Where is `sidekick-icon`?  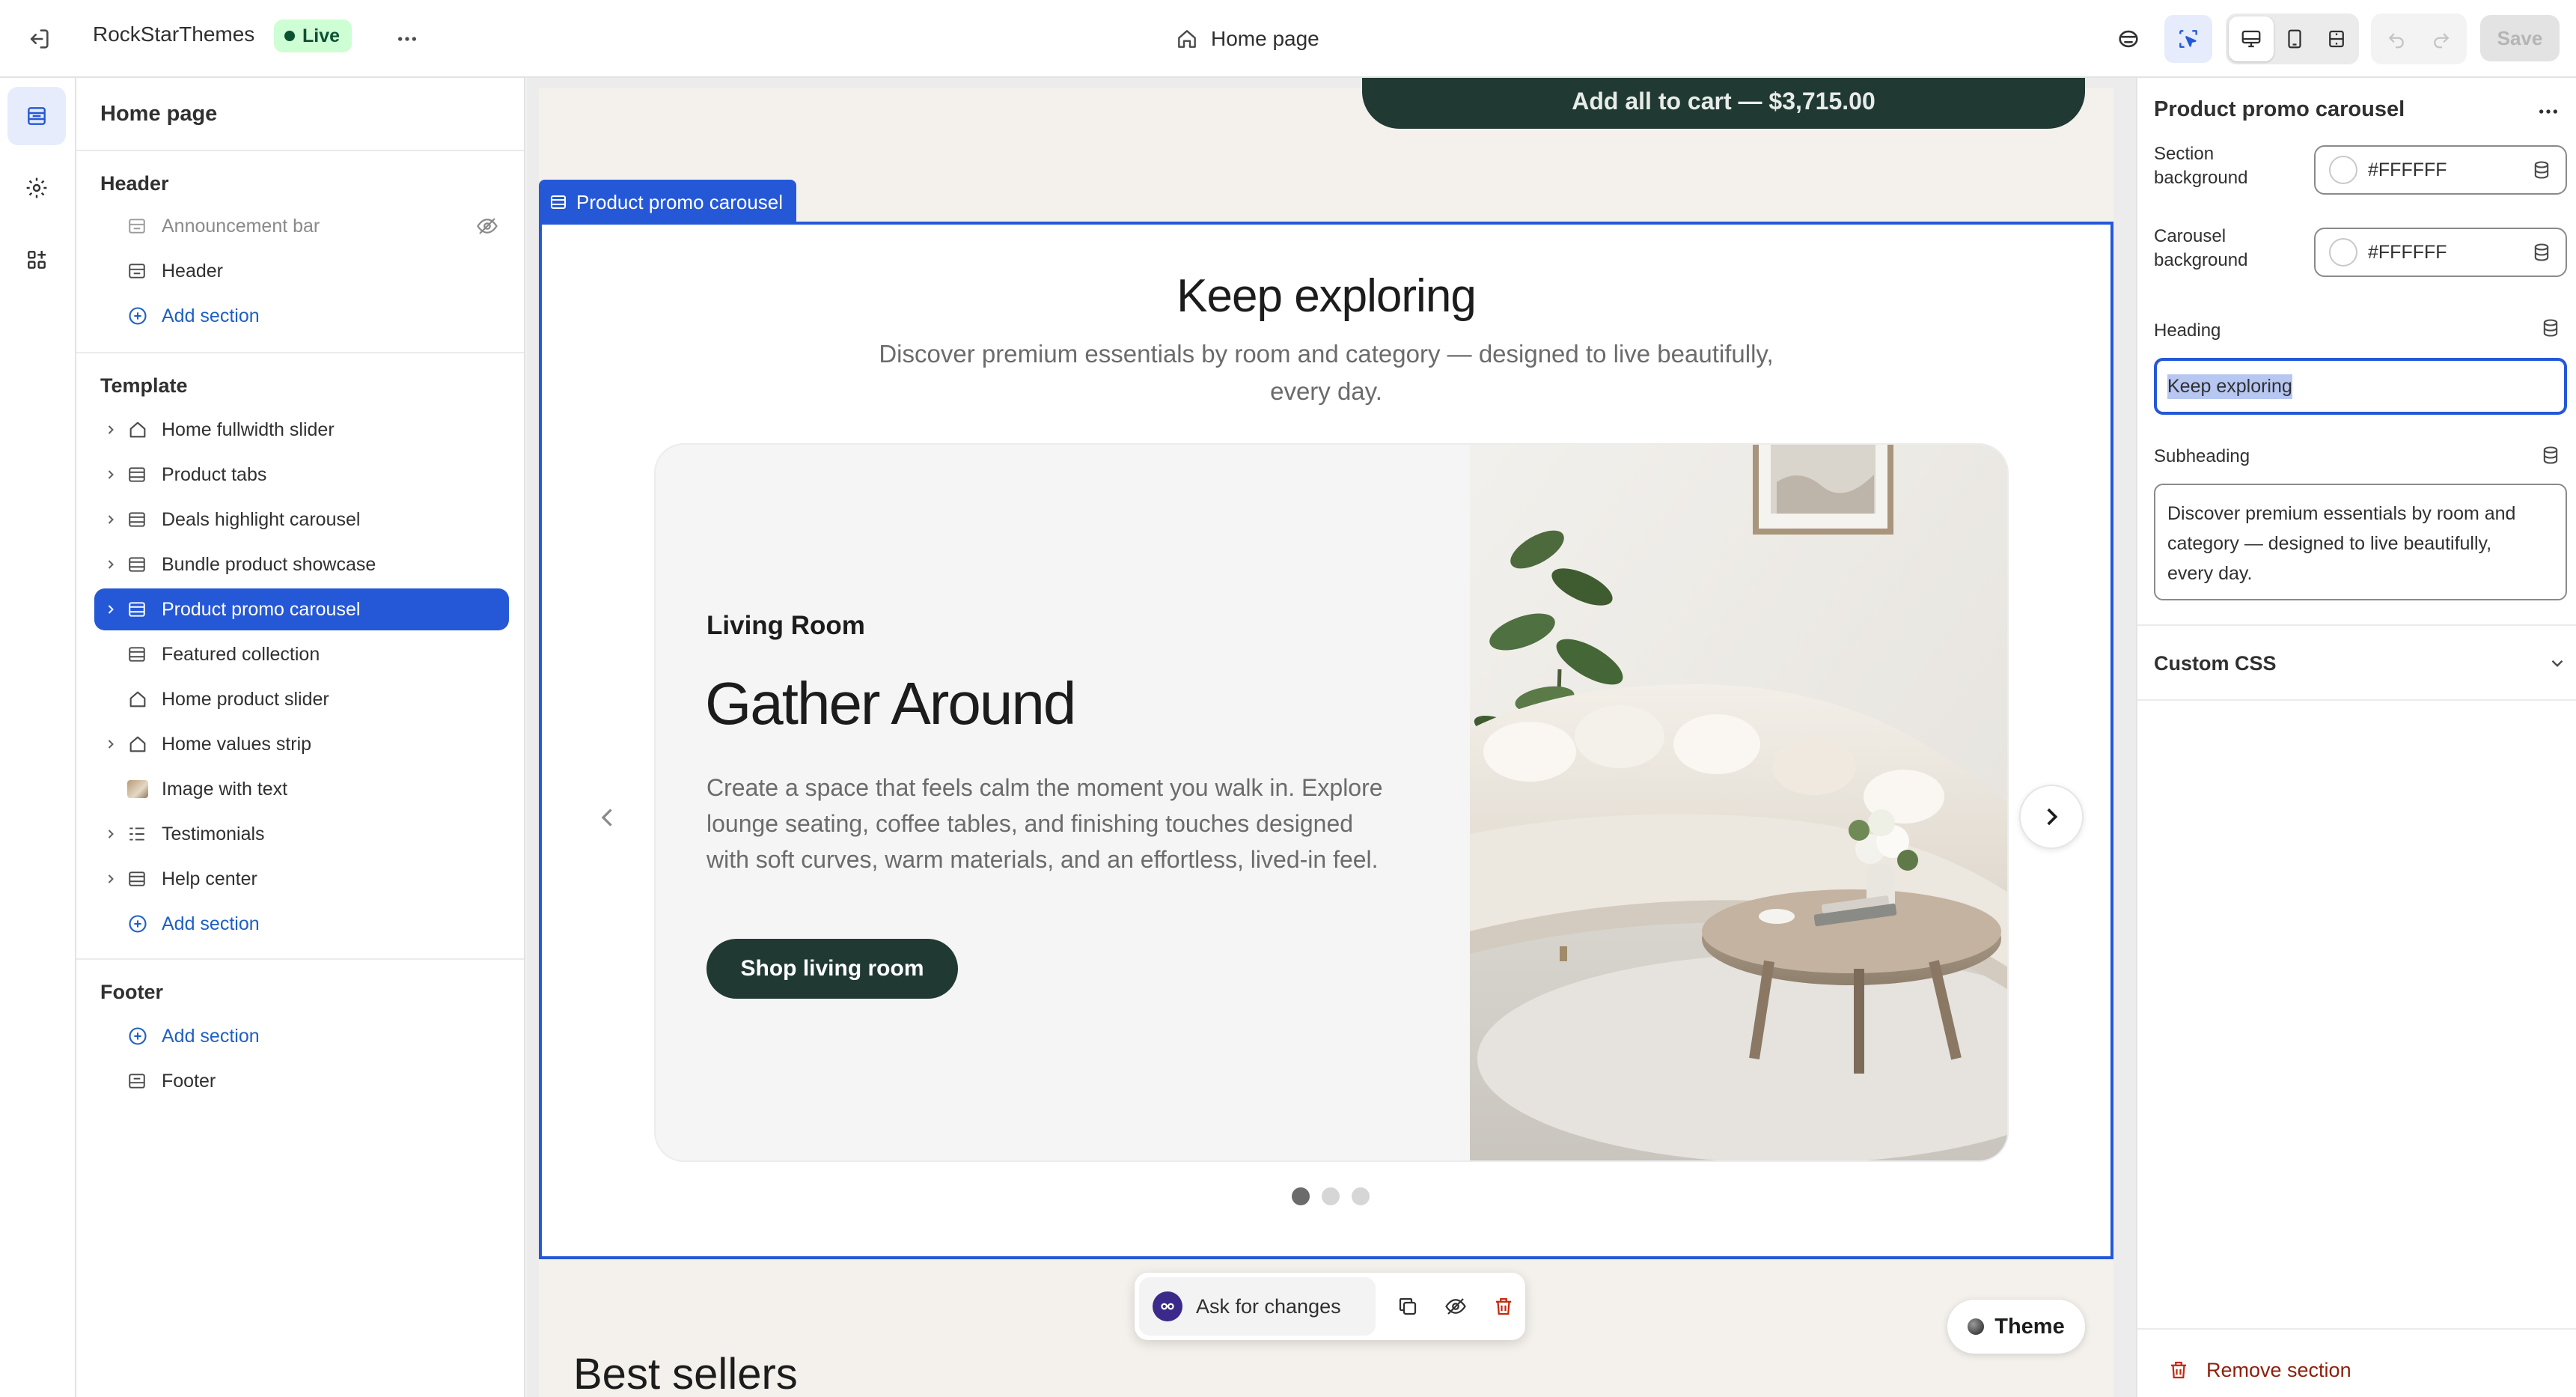
sidekick-icon is located at coordinates (1167, 1306).